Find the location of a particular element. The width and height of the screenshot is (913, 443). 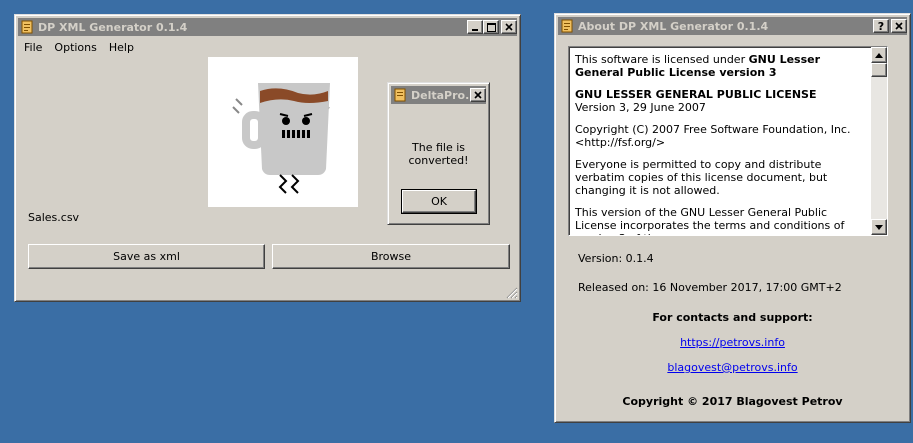

help-icon: ? is located at coordinates (881, 26).